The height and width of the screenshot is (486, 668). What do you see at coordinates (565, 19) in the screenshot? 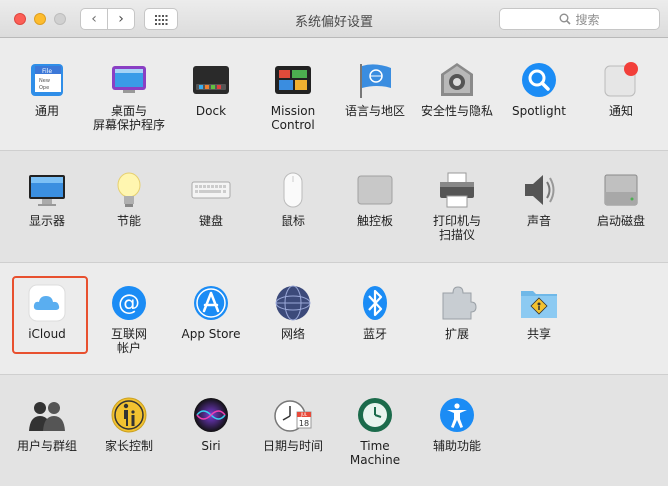
I see `search-icon` at bounding box center [565, 19].